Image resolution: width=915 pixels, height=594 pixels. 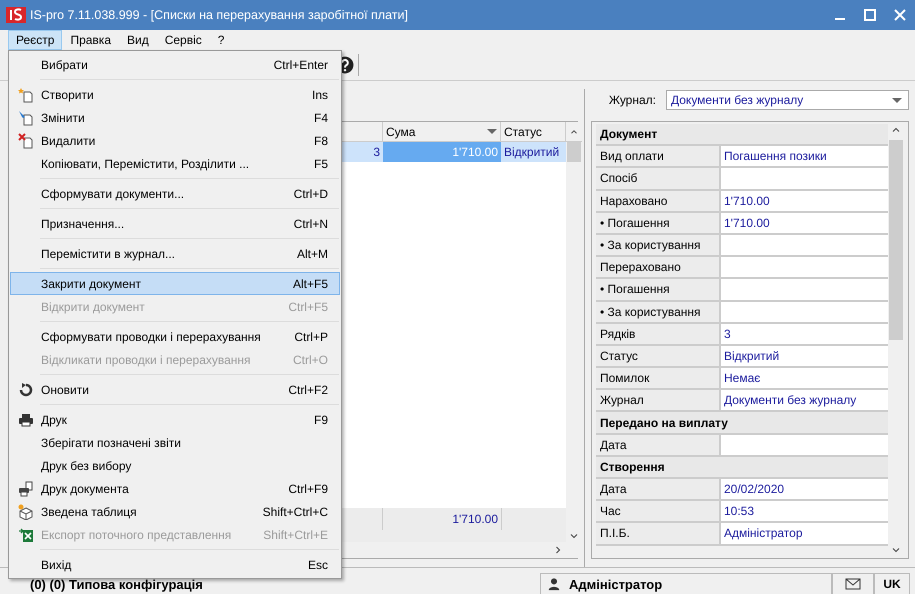 I want to click on user-icon, so click(x=554, y=584).